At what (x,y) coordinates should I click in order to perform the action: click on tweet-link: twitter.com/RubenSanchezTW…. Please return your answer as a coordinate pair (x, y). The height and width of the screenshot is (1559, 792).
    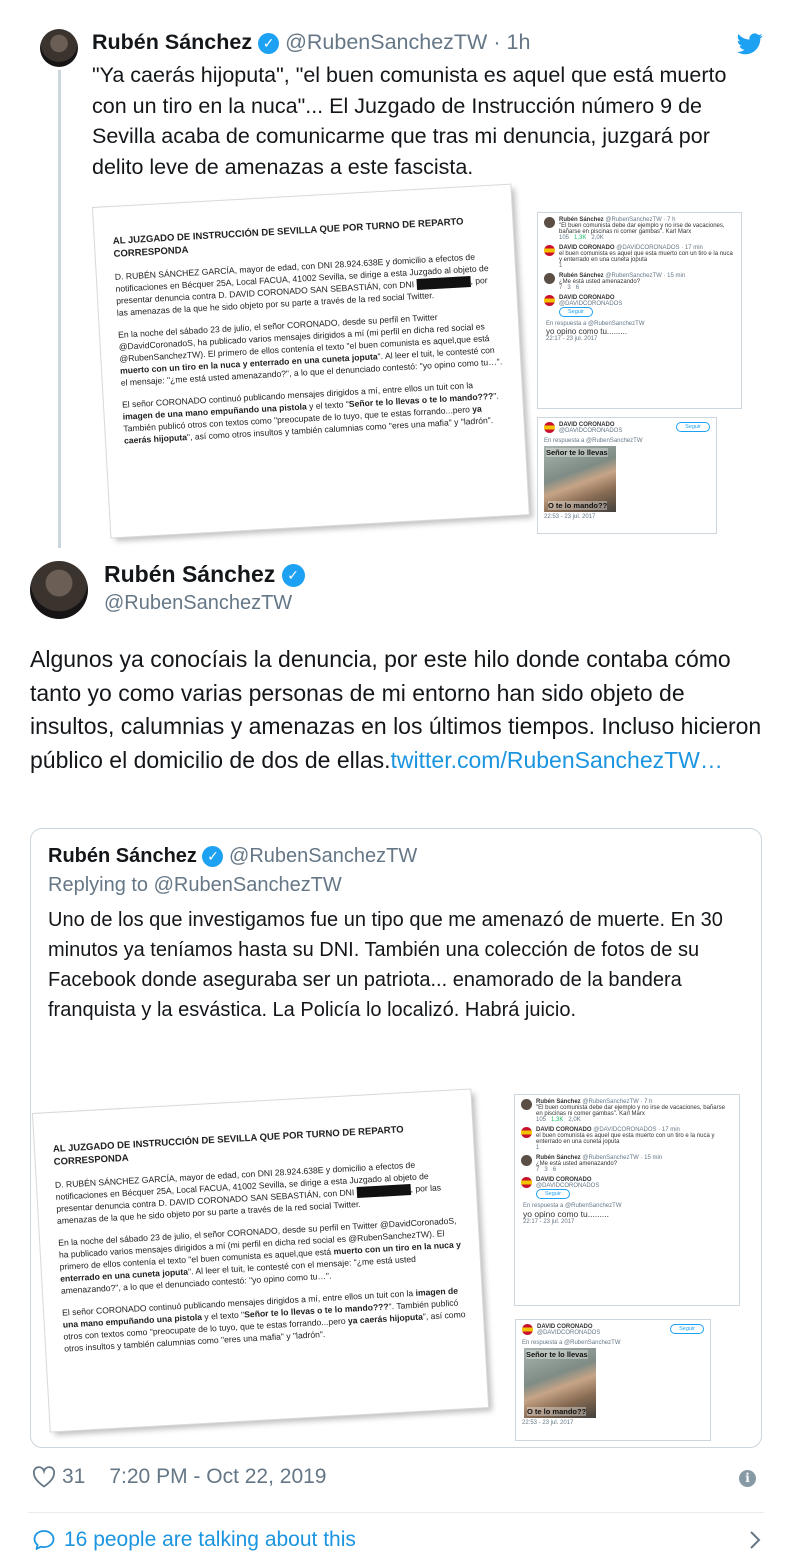
    Looking at the image, I should click on (557, 760).